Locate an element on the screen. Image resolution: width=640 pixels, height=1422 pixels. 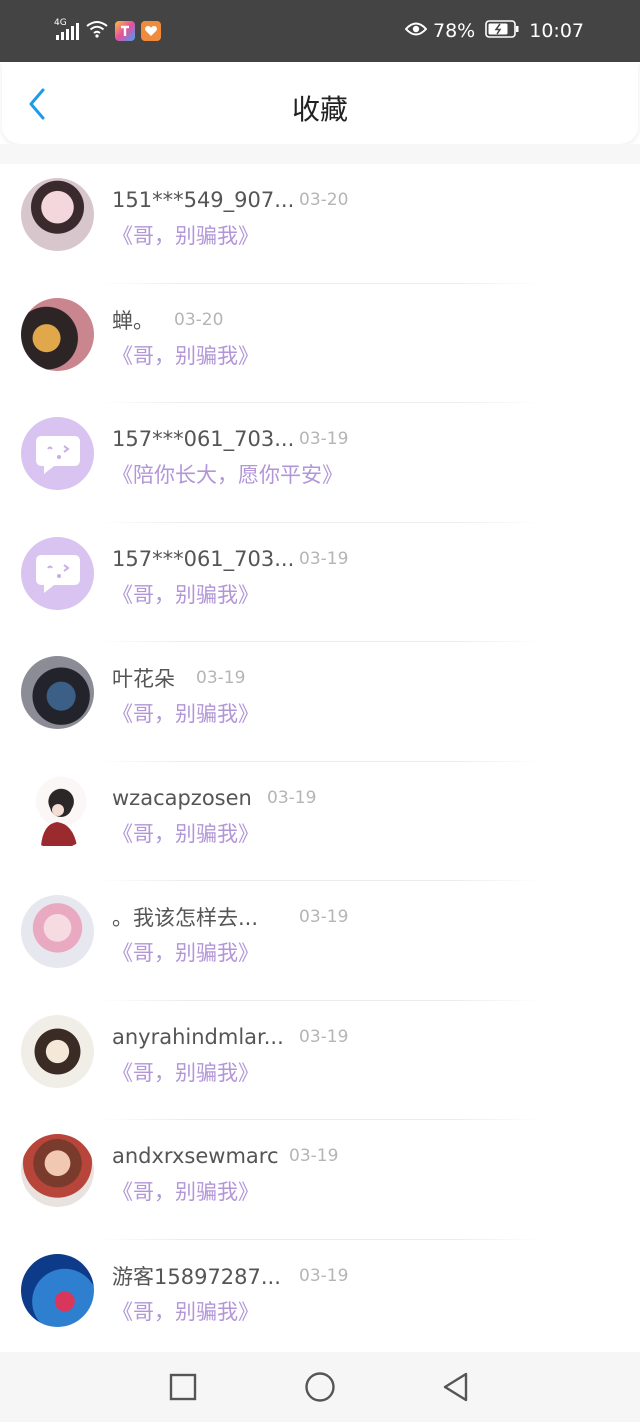
battery-icon is located at coordinates (502, 31).